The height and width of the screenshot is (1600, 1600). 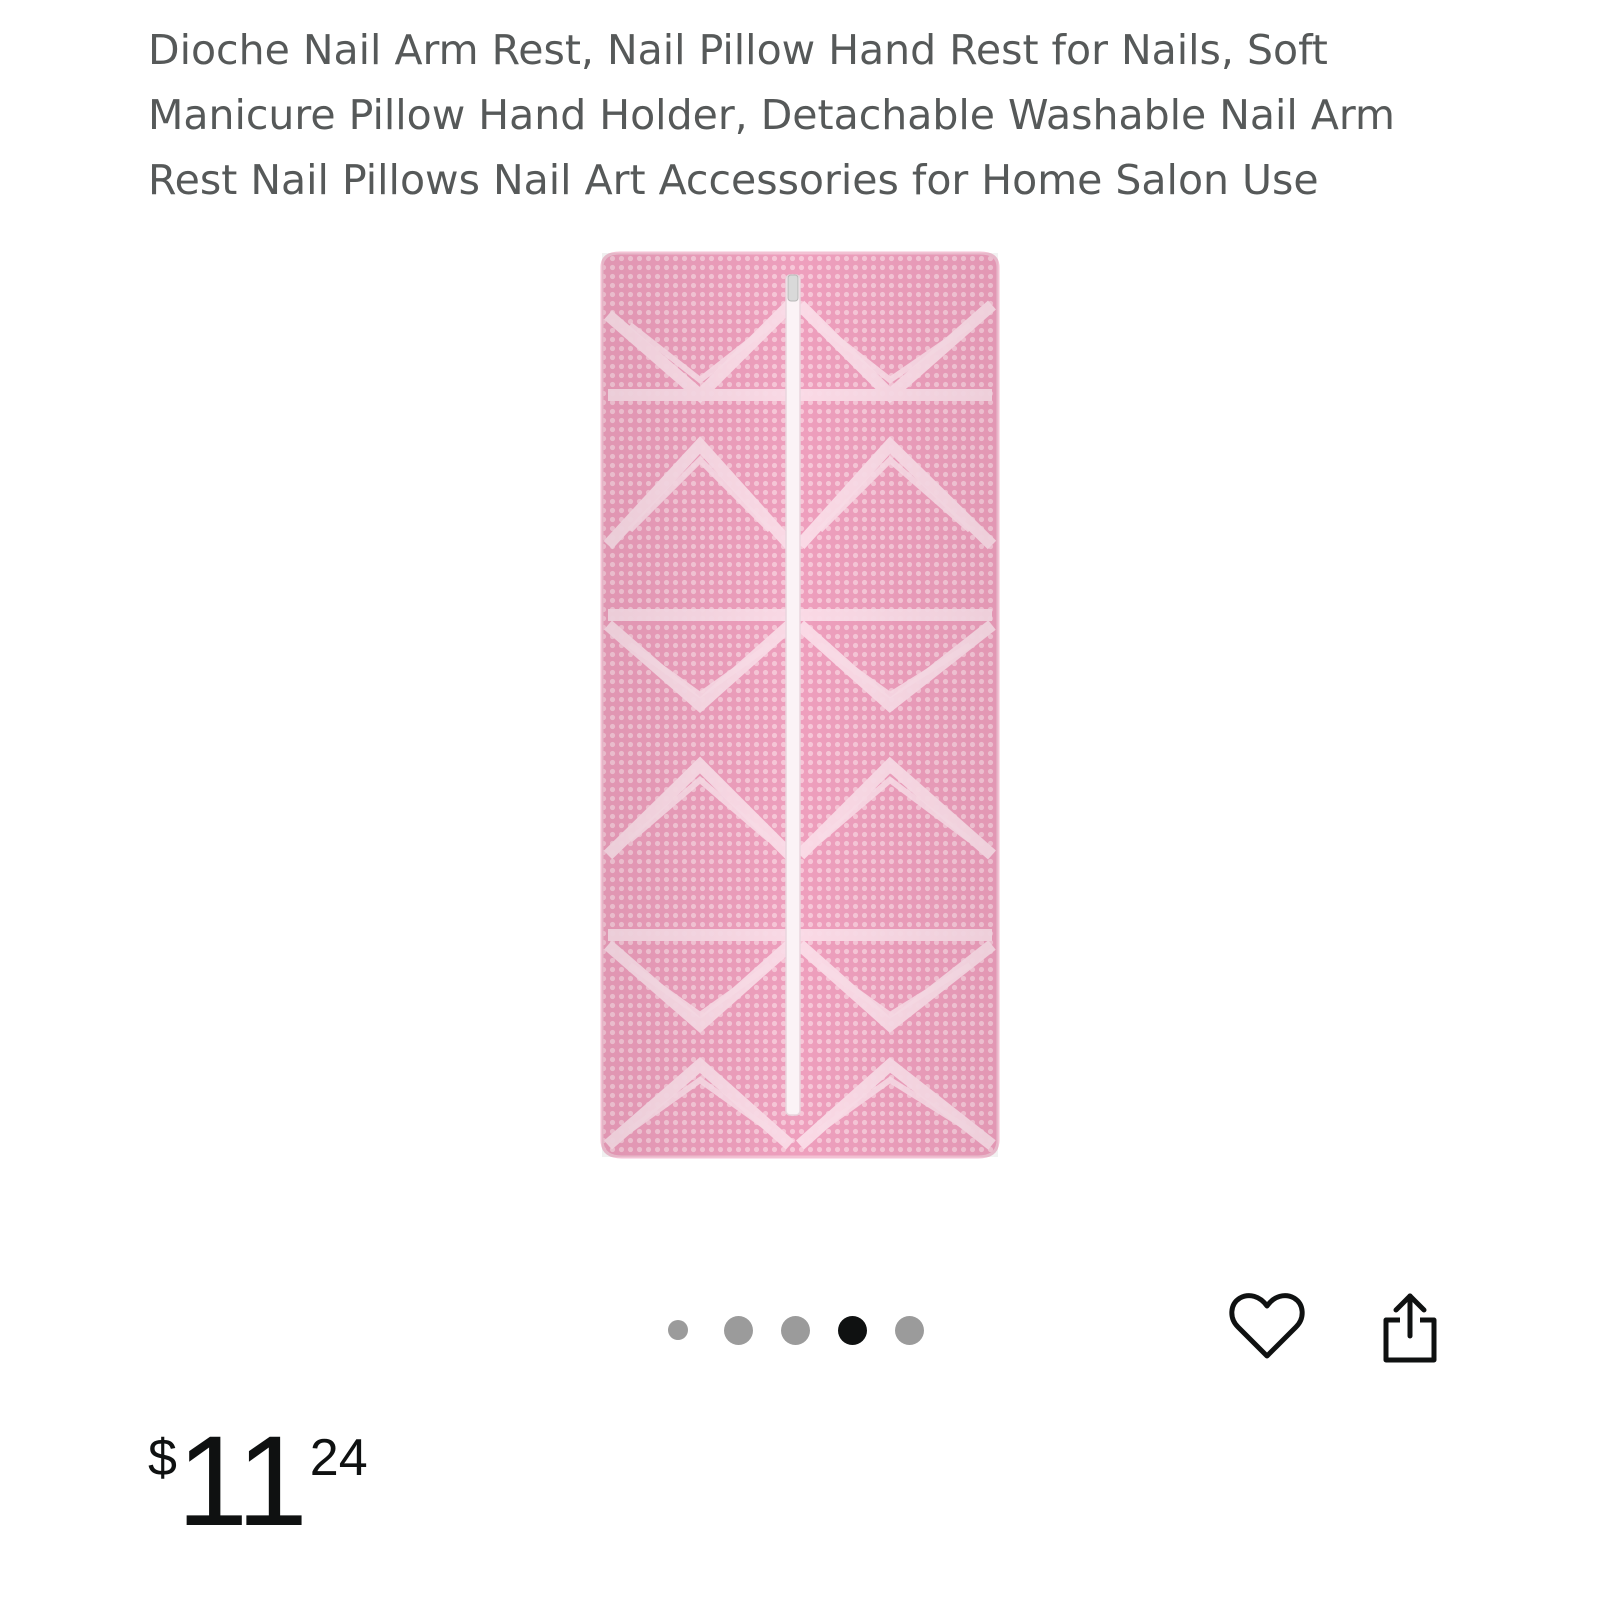 I want to click on share-icon, so click(x=1410, y=1328).